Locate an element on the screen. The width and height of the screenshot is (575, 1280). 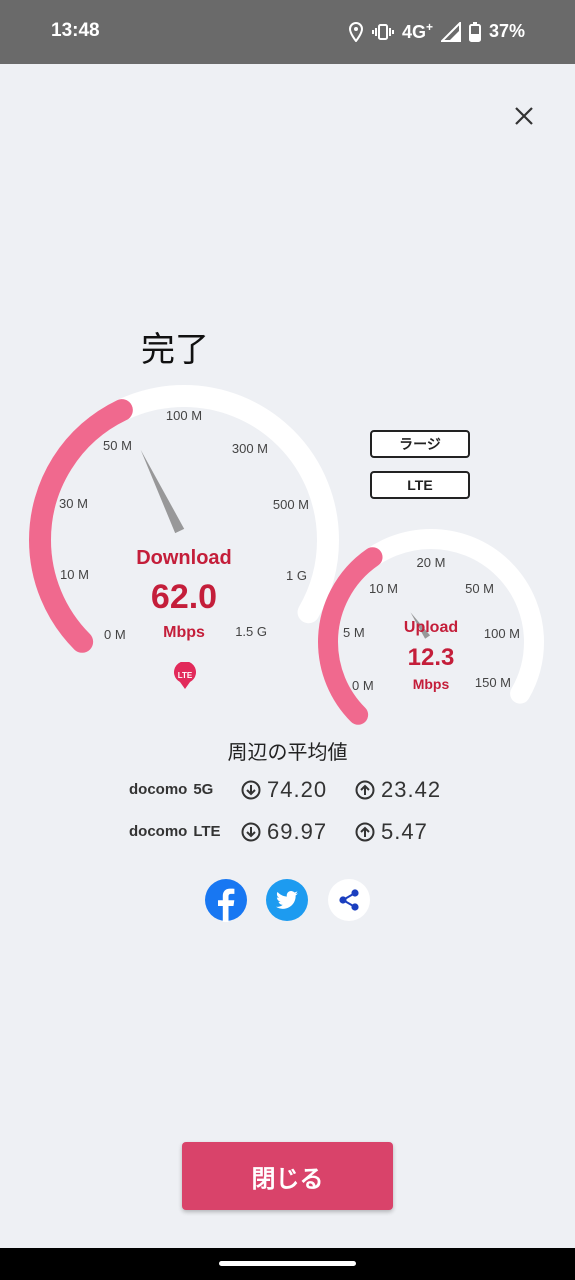
list-item: docomo LTE 69.97 5.47 is located at coordinates (287, 834).